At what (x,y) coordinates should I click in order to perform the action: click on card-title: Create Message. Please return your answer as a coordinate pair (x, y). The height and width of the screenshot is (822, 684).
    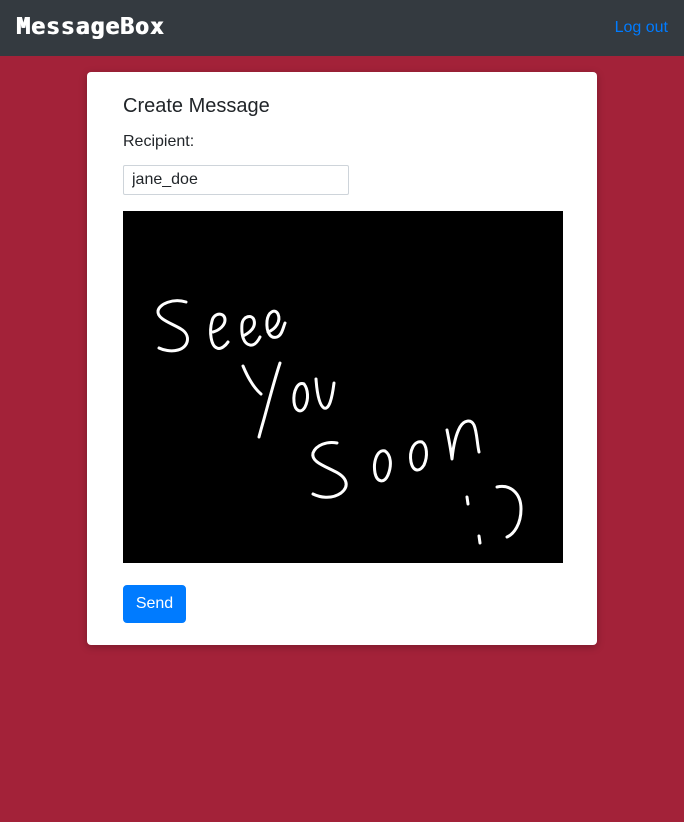
    Looking at the image, I should click on (196, 106).